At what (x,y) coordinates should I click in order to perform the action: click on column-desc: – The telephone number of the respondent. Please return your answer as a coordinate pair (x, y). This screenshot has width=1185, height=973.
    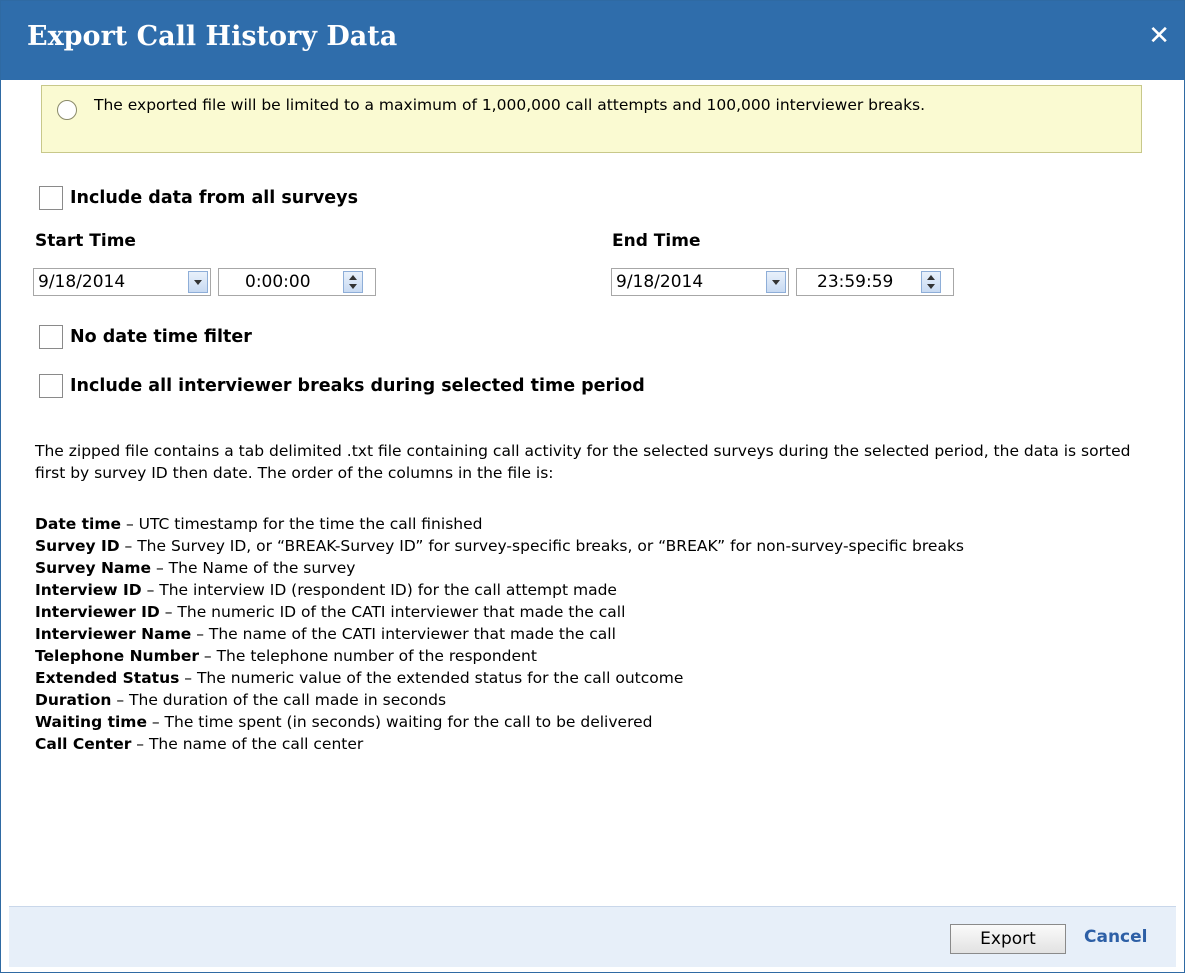
    Looking at the image, I should click on (367, 656).